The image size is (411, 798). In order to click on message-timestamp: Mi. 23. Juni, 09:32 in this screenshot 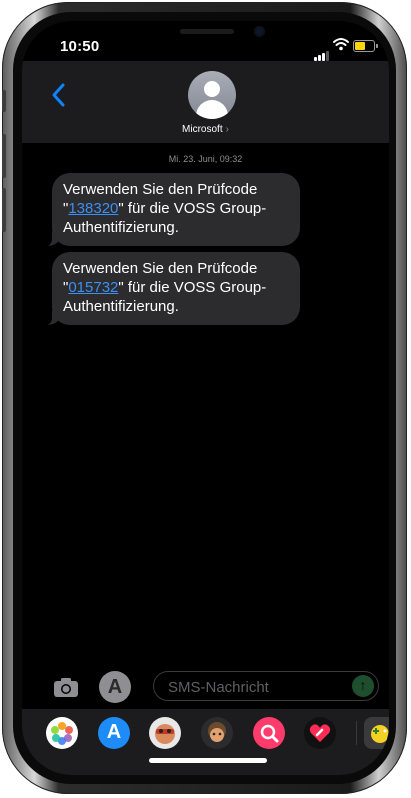, I will do `click(205, 159)`.